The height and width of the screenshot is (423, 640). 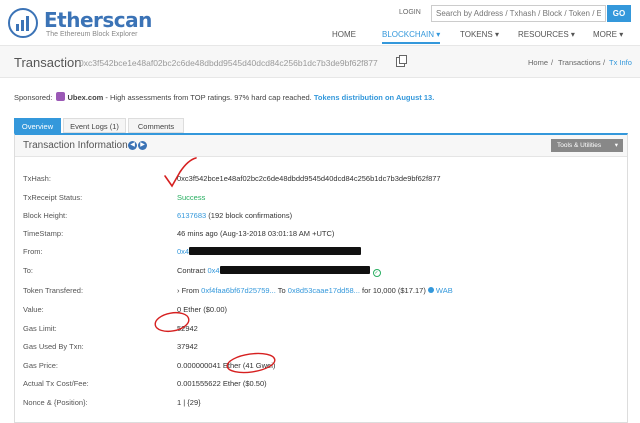 What do you see at coordinates (37, 178) in the screenshot?
I see `label-txhash: TxHash:` at bounding box center [37, 178].